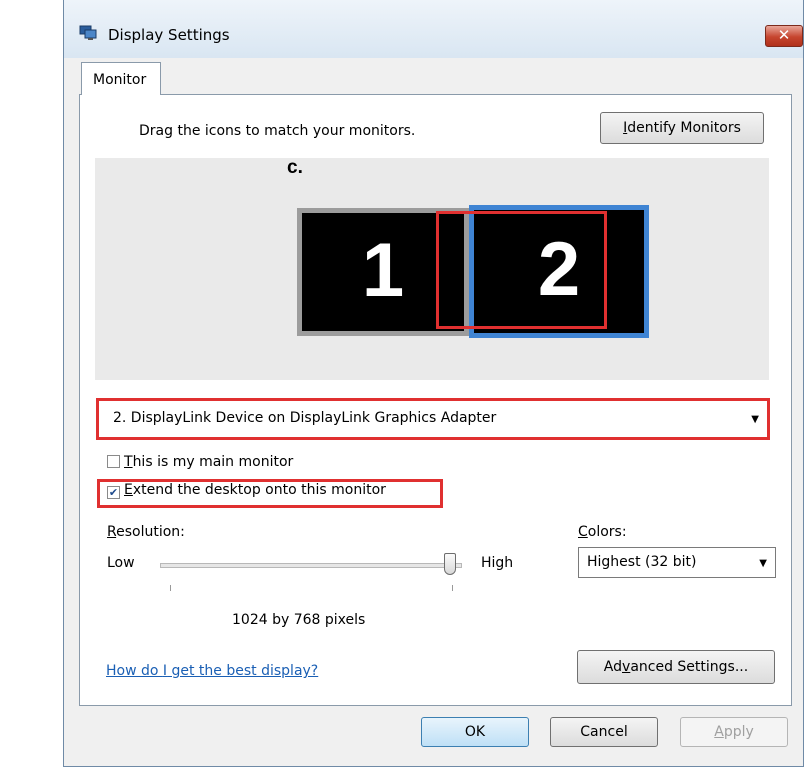  I want to click on resolution-slider-track, so click(311, 565).